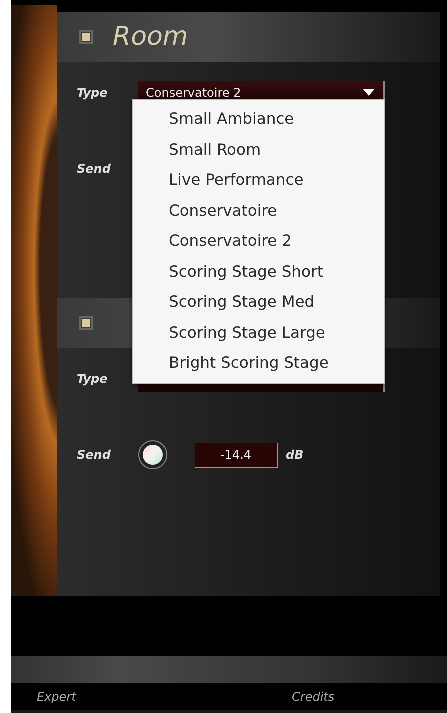  What do you see at coordinates (150, 37) in the screenshot?
I see `section-title: Room` at bounding box center [150, 37].